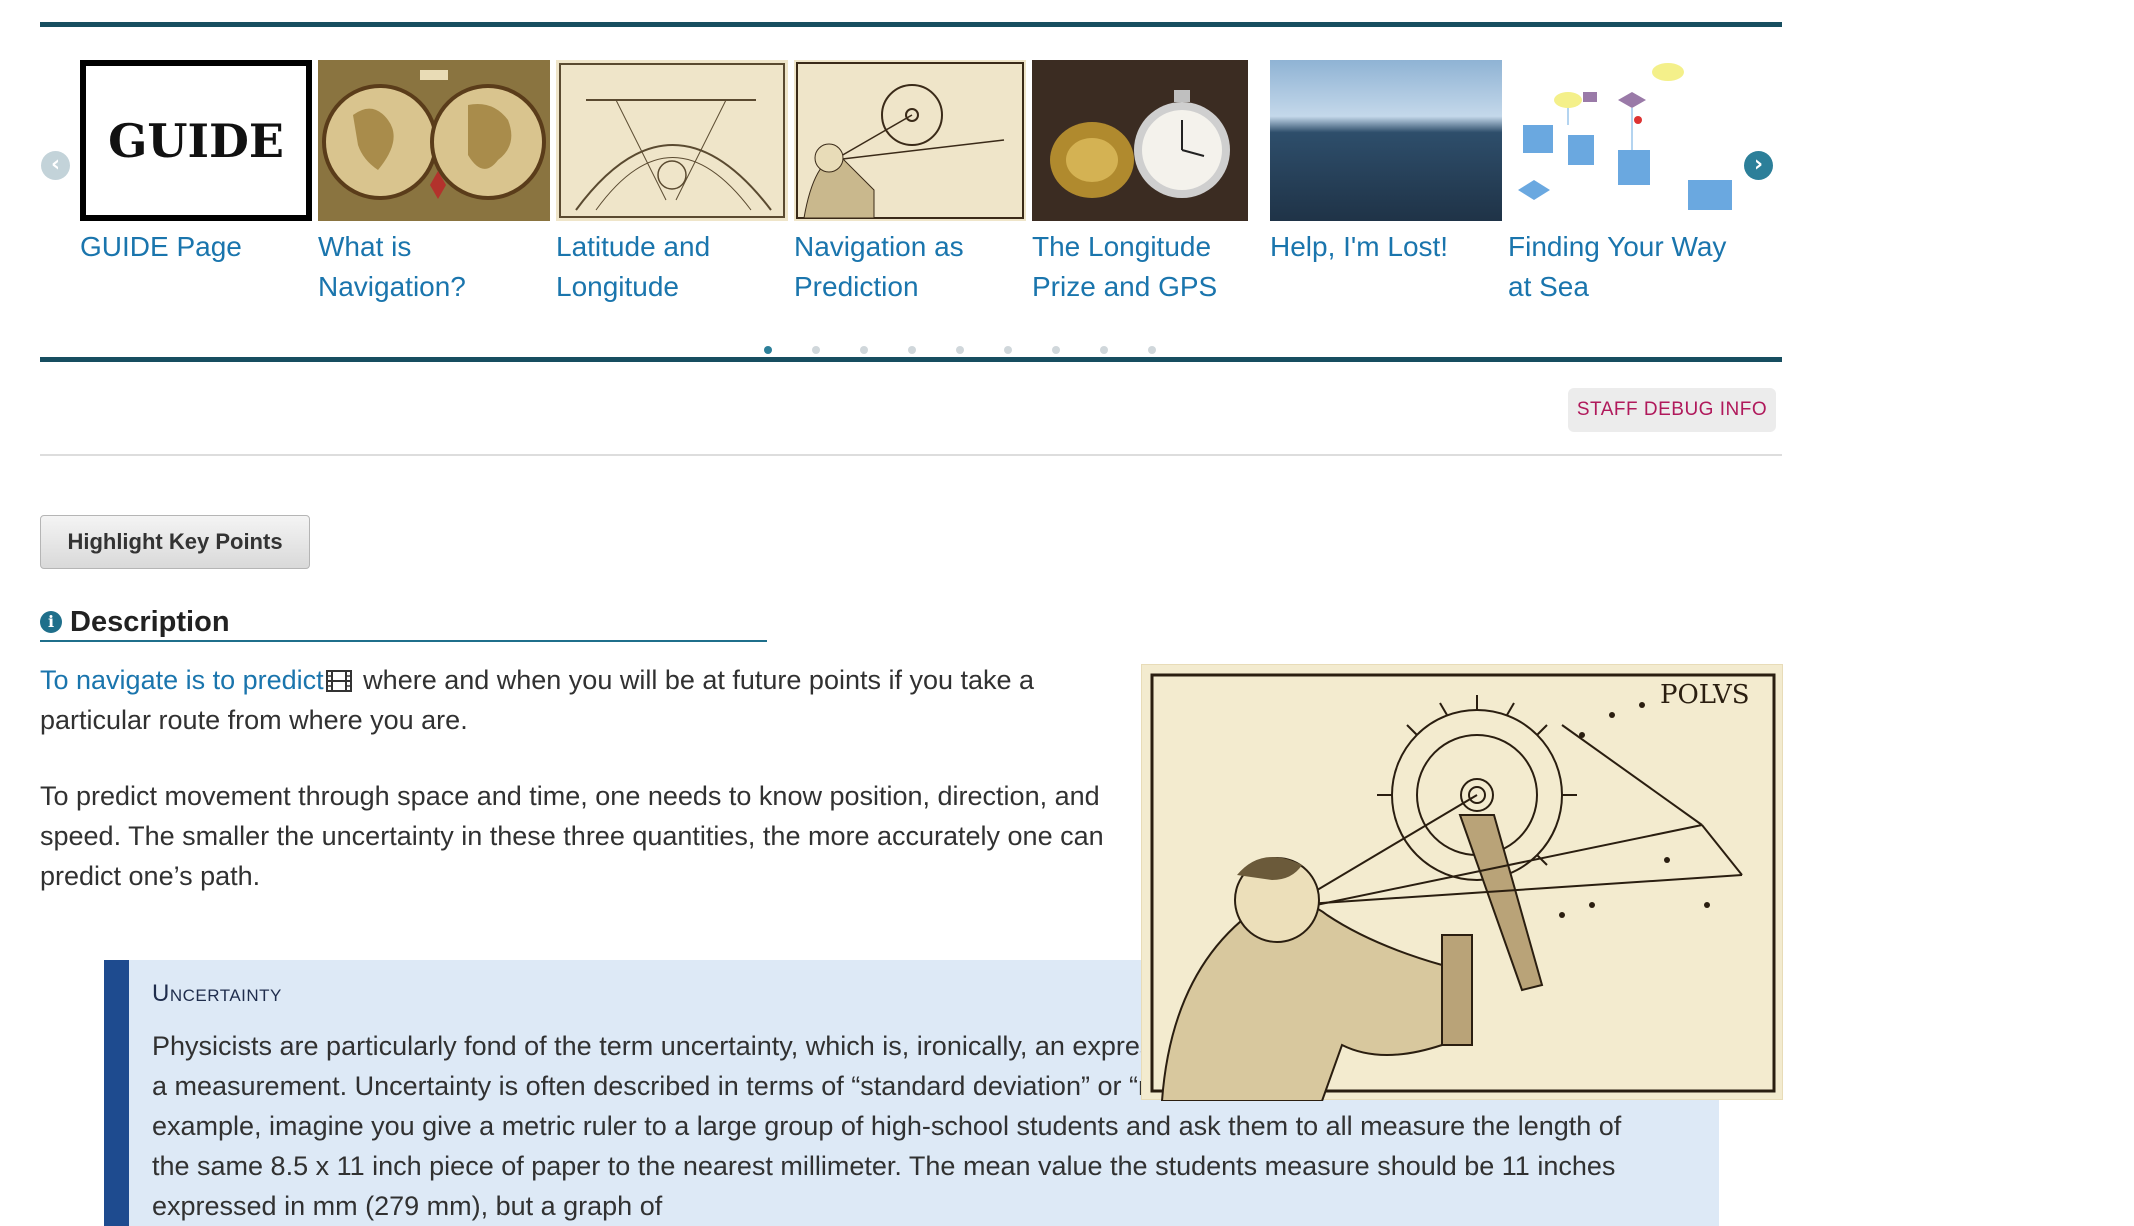  I want to click on world-map-image, so click(434, 140).